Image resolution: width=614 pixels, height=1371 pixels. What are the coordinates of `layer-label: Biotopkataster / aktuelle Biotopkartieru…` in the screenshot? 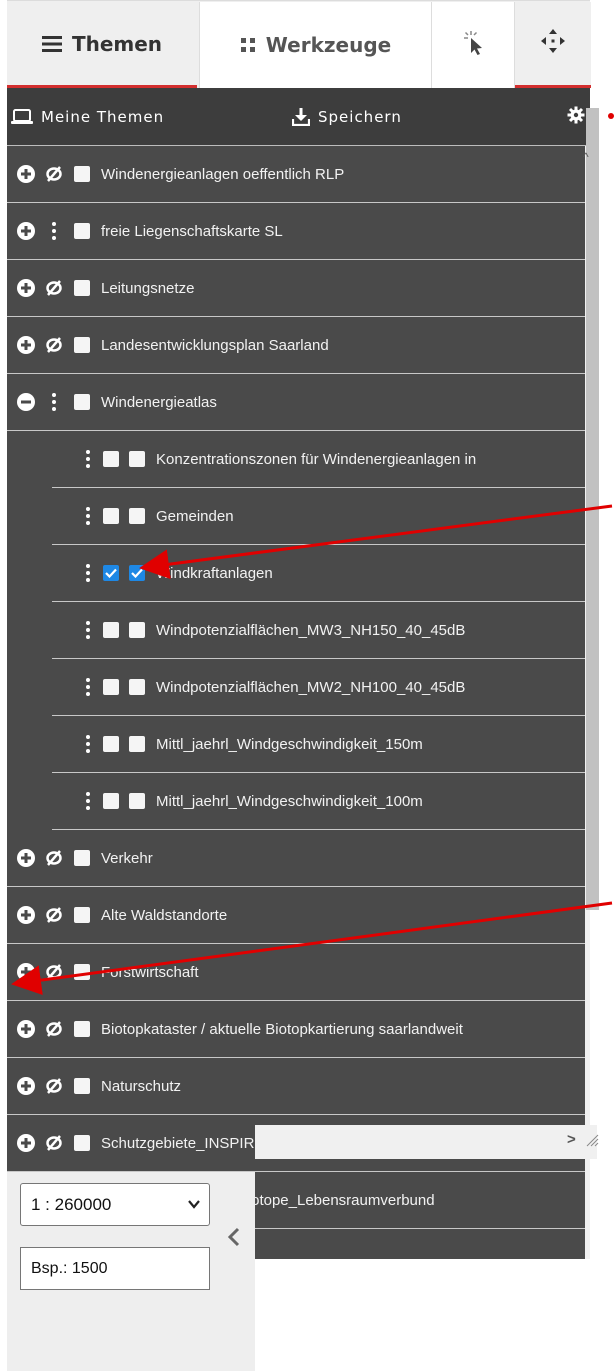 It's located at (282, 1029).